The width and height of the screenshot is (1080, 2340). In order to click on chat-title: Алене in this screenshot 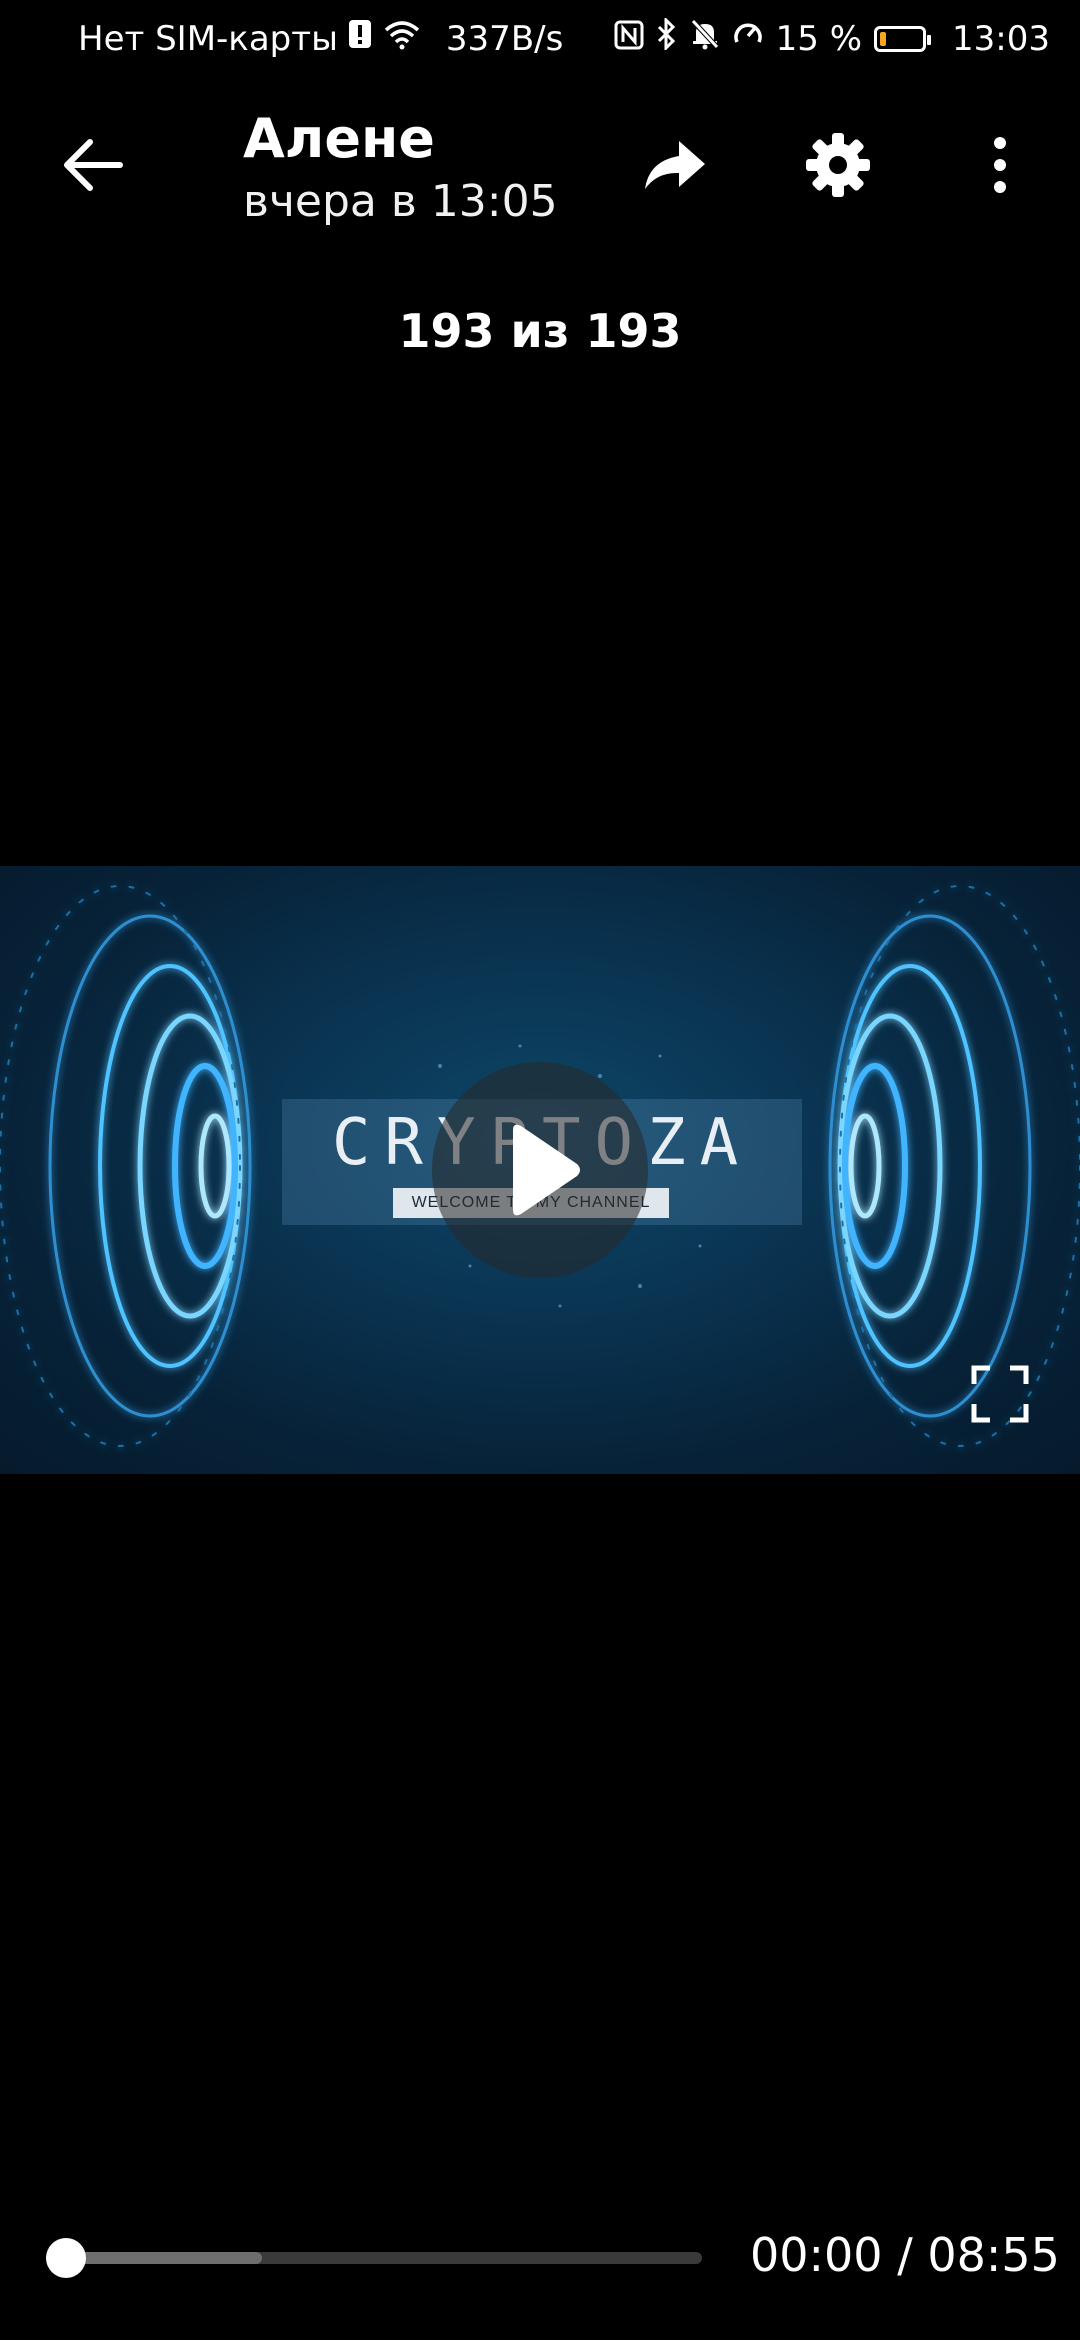, I will do `click(339, 138)`.